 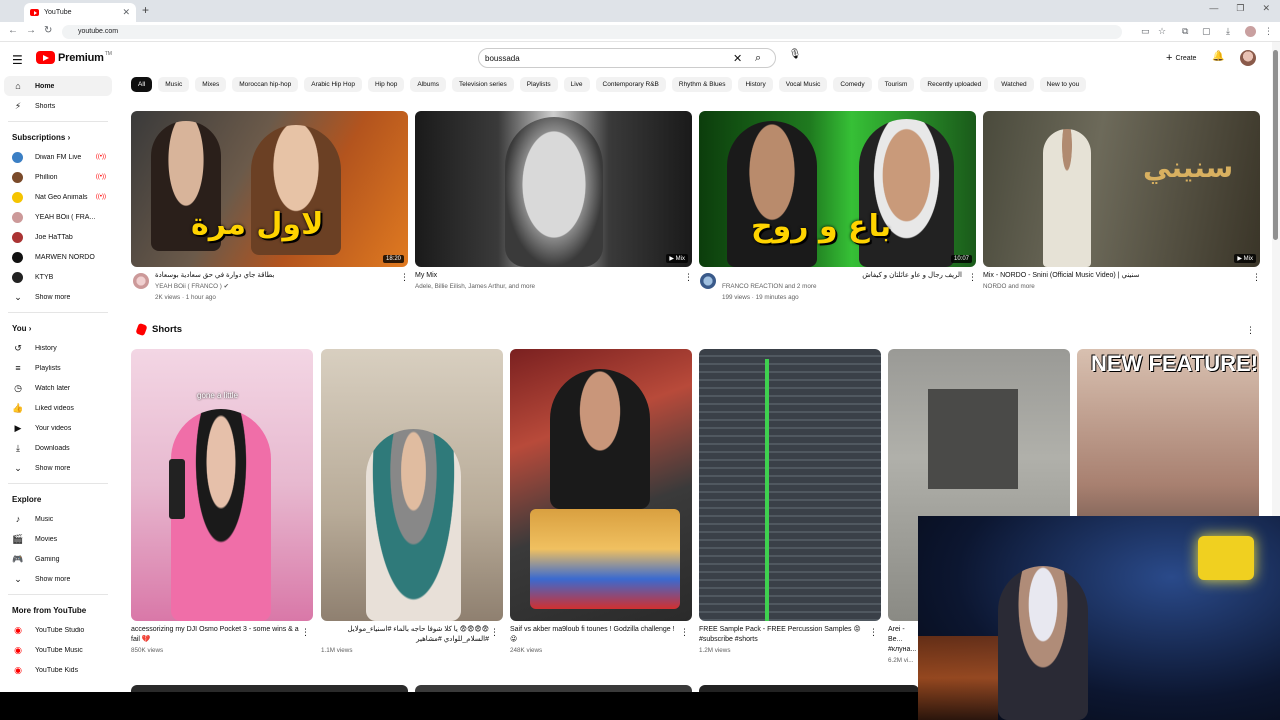 What do you see at coordinates (852, 84) in the screenshot?
I see `filter-chip: Comedy` at bounding box center [852, 84].